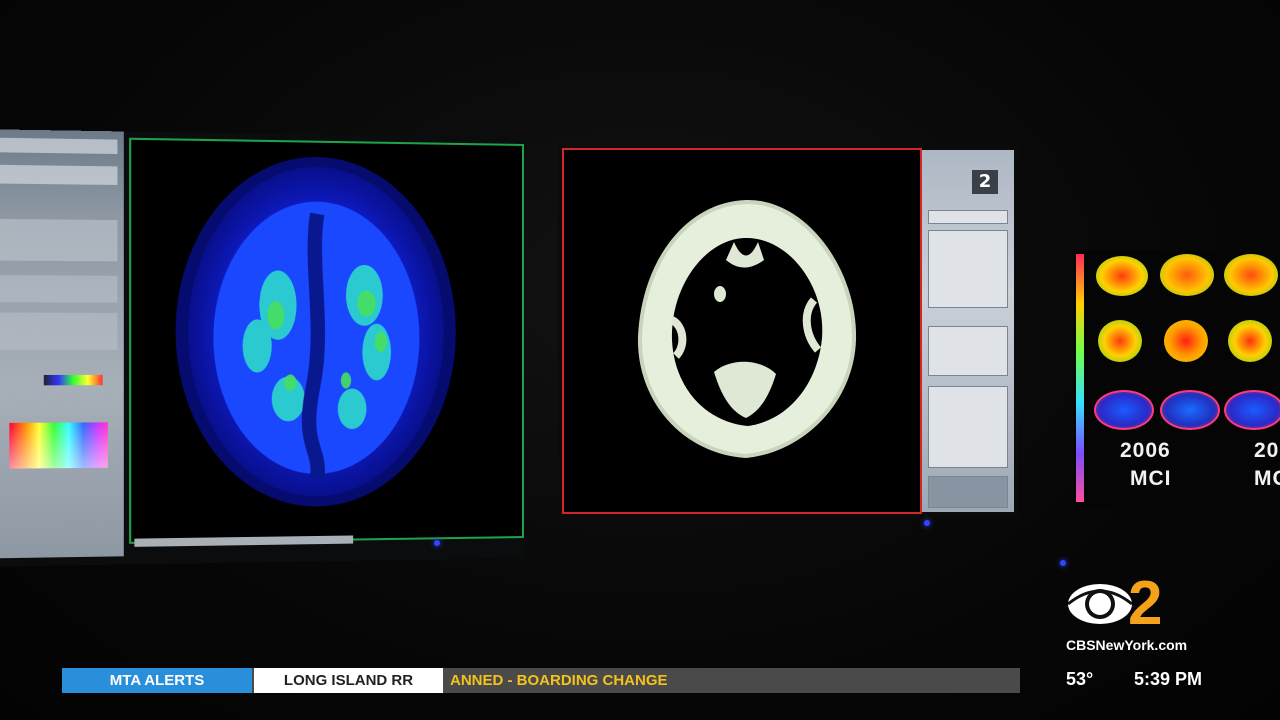  Describe the element at coordinates (1168, 679) in the screenshot. I see `clock-time: 5:39 PM` at that location.